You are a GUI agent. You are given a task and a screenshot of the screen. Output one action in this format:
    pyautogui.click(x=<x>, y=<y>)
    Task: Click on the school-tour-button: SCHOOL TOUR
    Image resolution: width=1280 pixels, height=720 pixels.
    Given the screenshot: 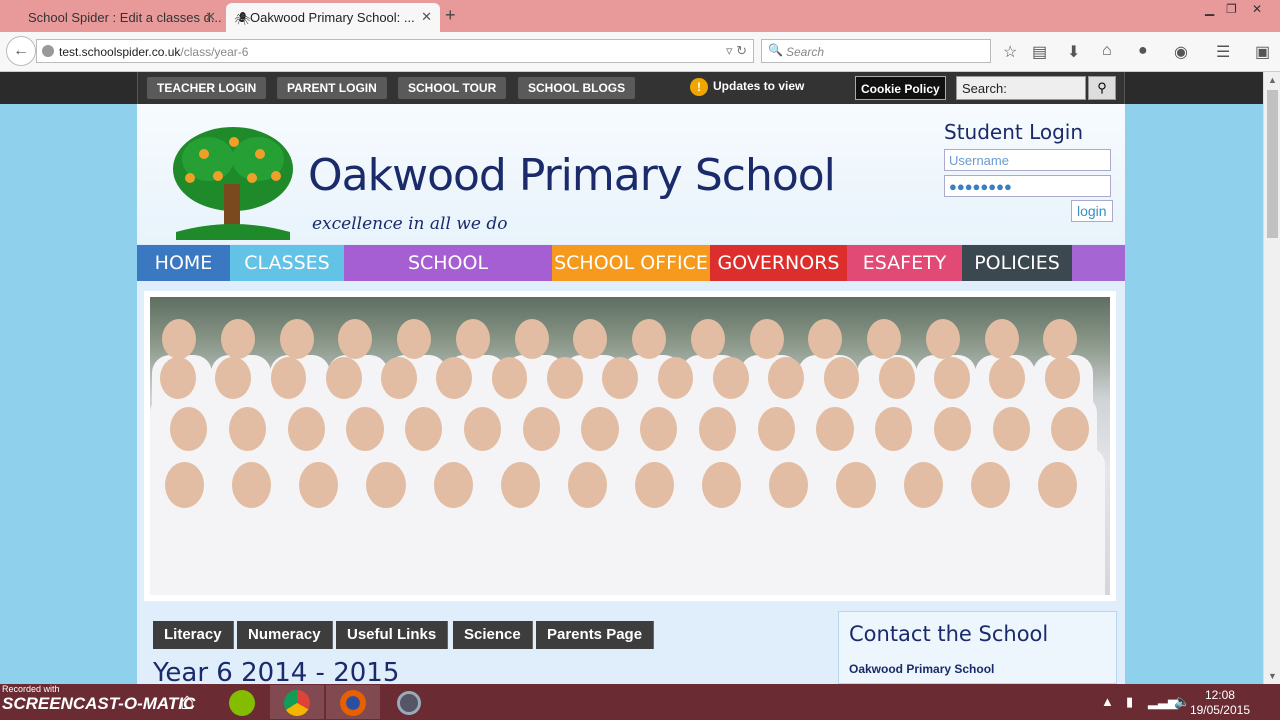 What is the action you would take?
    pyautogui.click(x=452, y=88)
    